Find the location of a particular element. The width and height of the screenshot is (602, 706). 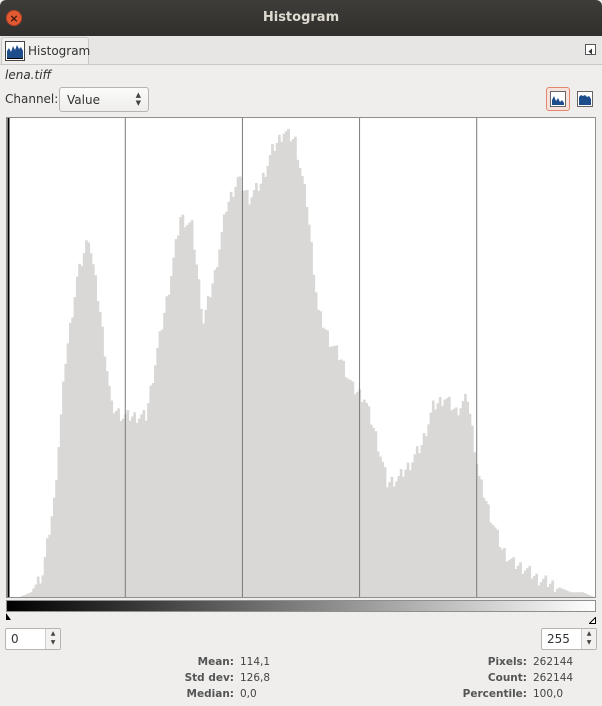

range-low-spinner: 0 ▲ ▼ is located at coordinates (33, 639).